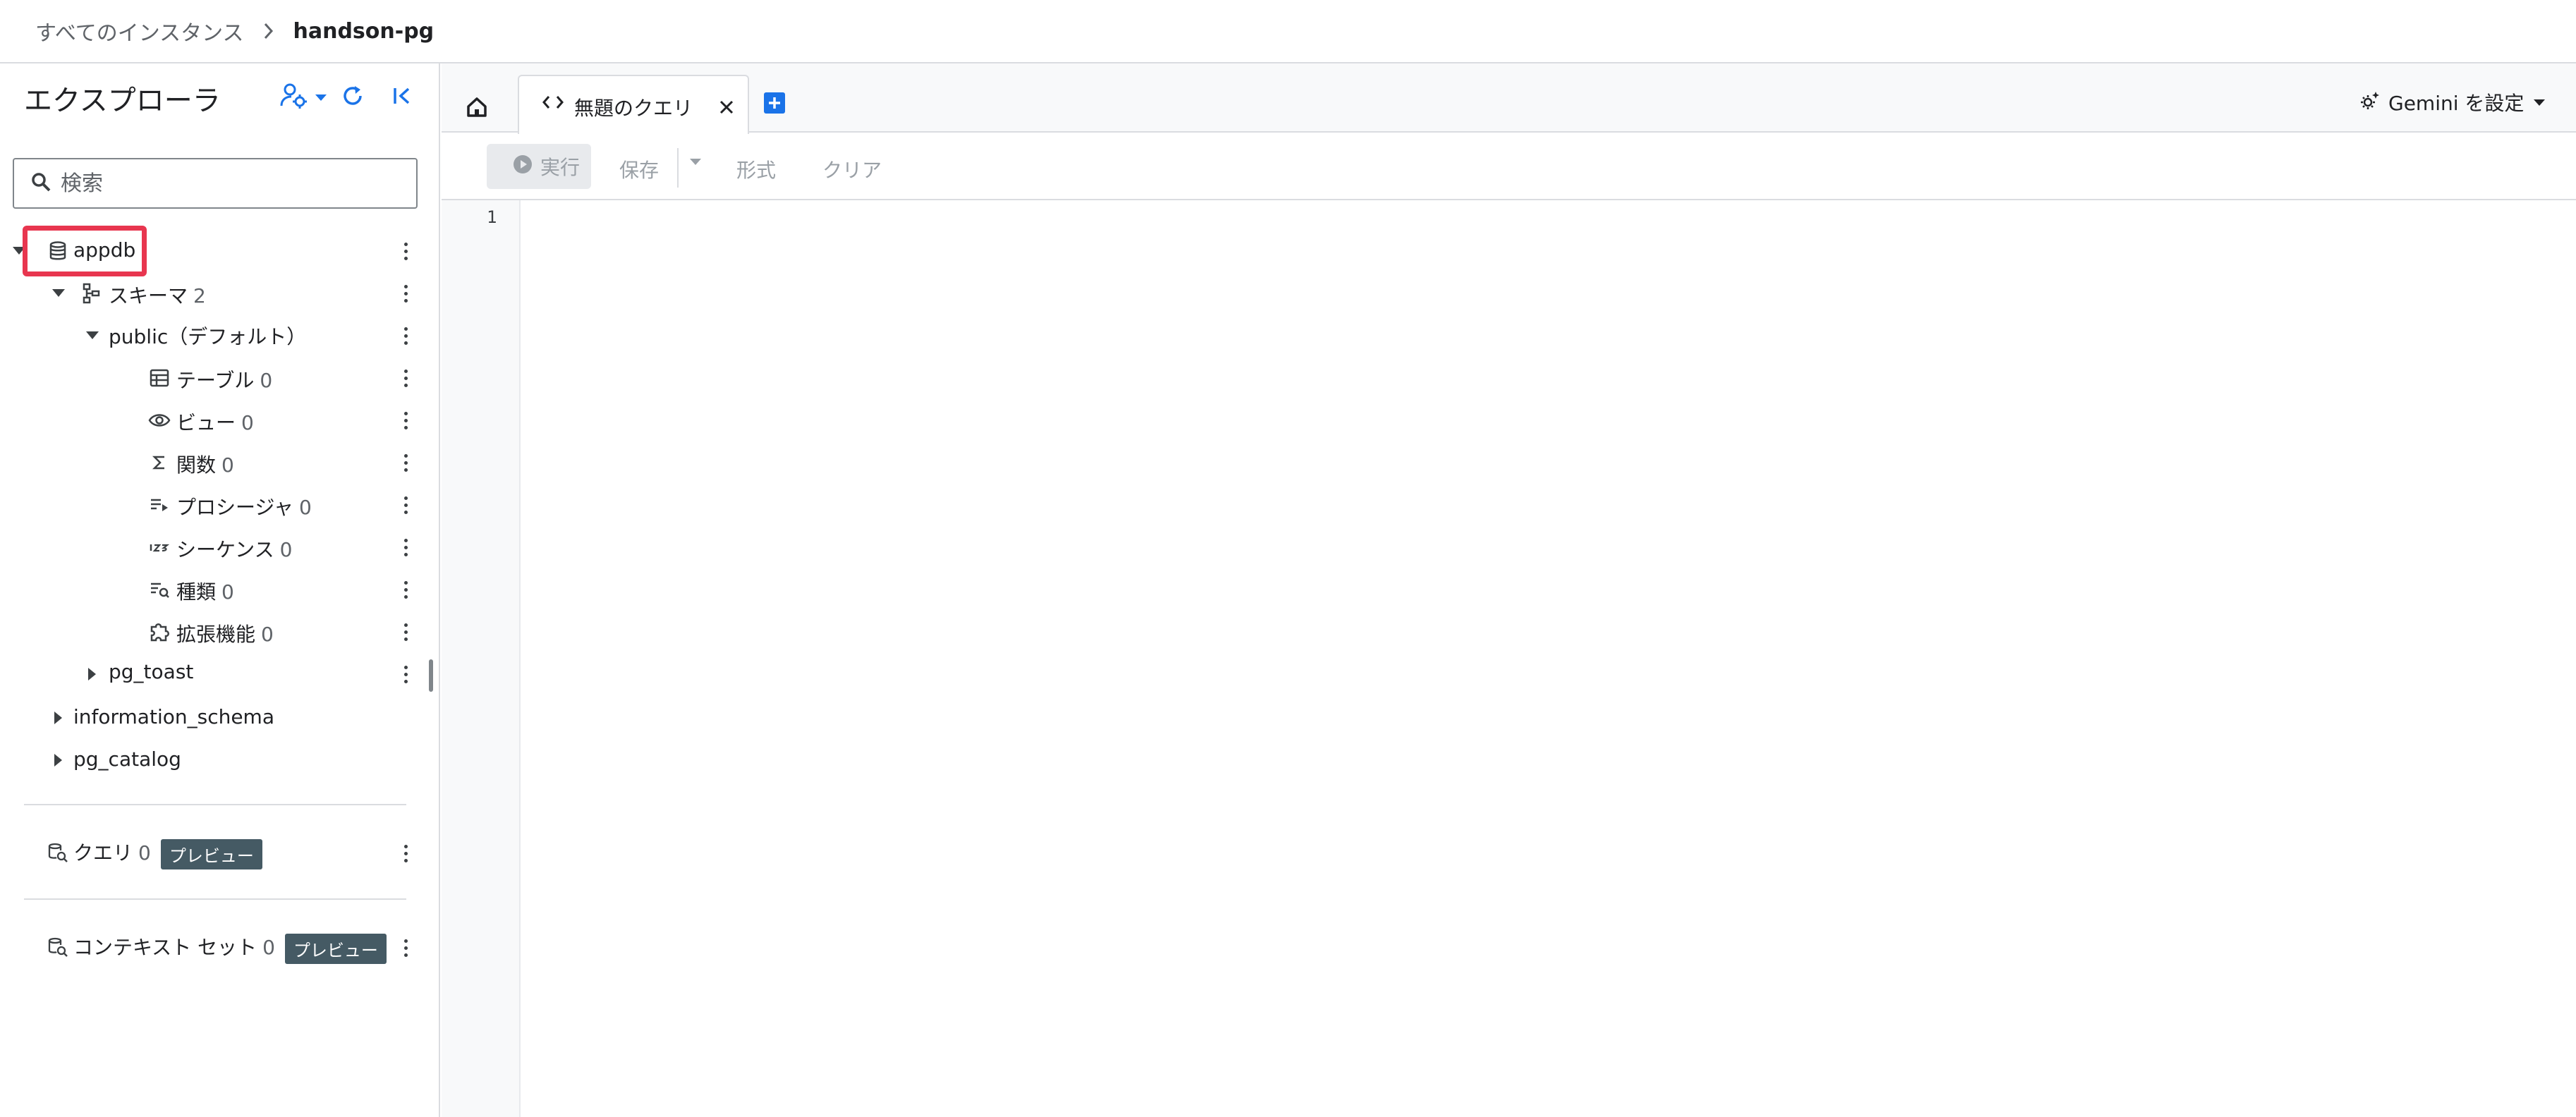 Image resolution: width=2576 pixels, height=1117 pixels. What do you see at coordinates (2456, 103) in the screenshot?
I see `gemini-settings-label: Gemini を設定` at bounding box center [2456, 103].